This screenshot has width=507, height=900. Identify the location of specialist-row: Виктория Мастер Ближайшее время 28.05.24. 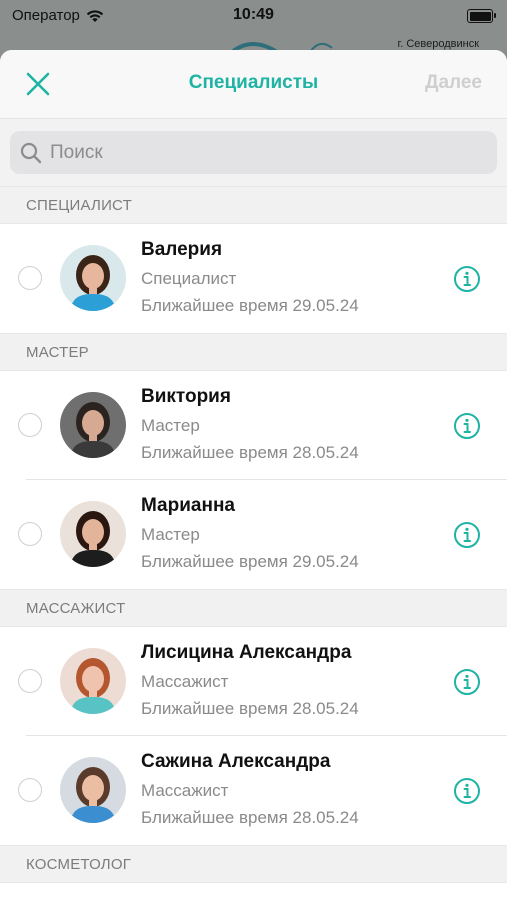
(253, 425).